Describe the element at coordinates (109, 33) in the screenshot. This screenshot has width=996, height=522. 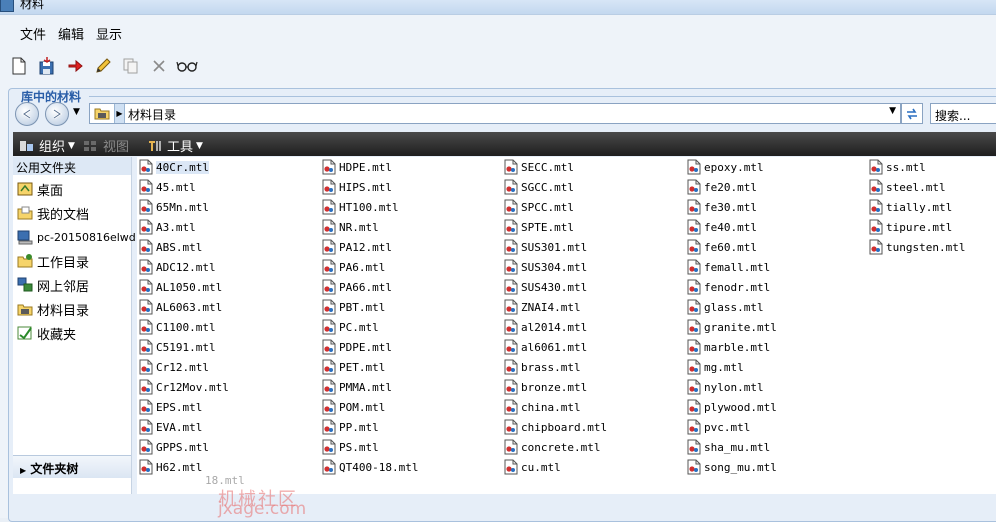
I see `menu-view: 显示` at that location.